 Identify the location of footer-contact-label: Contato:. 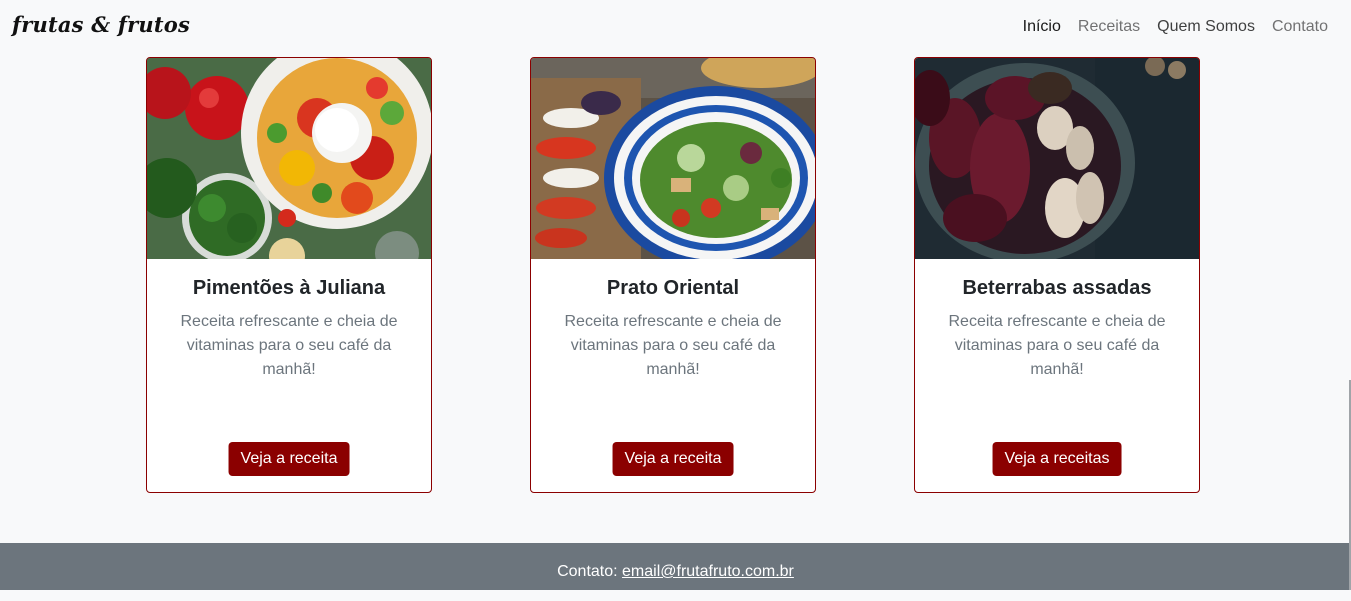
(587, 571).